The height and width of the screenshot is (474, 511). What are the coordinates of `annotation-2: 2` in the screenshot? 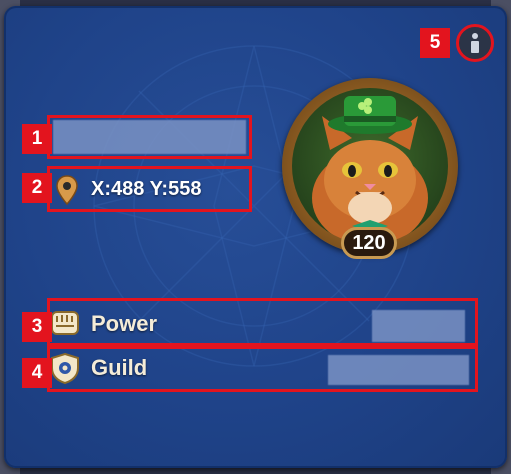 It's located at (37, 188).